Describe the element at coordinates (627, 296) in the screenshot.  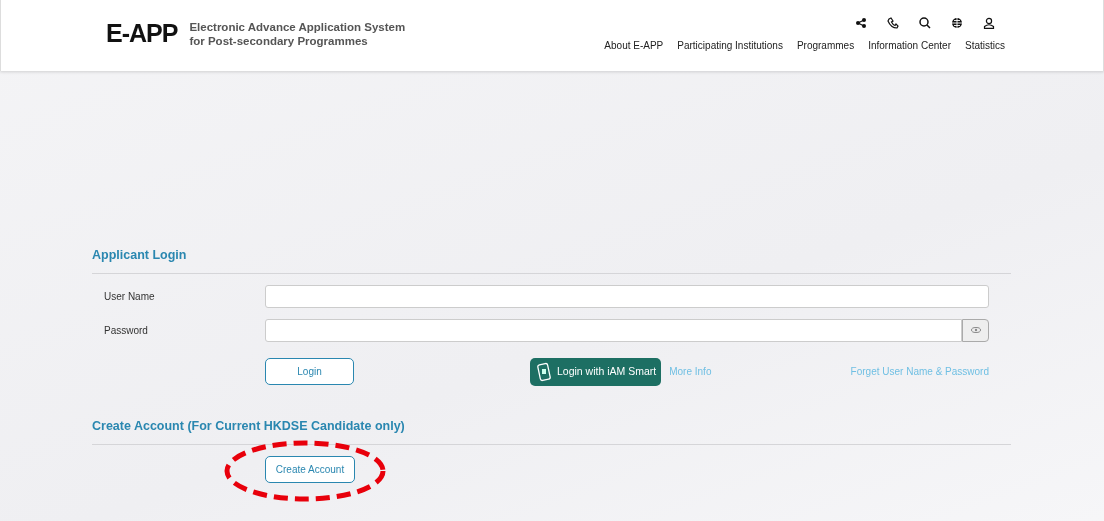
I see `user-name-field` at that location.